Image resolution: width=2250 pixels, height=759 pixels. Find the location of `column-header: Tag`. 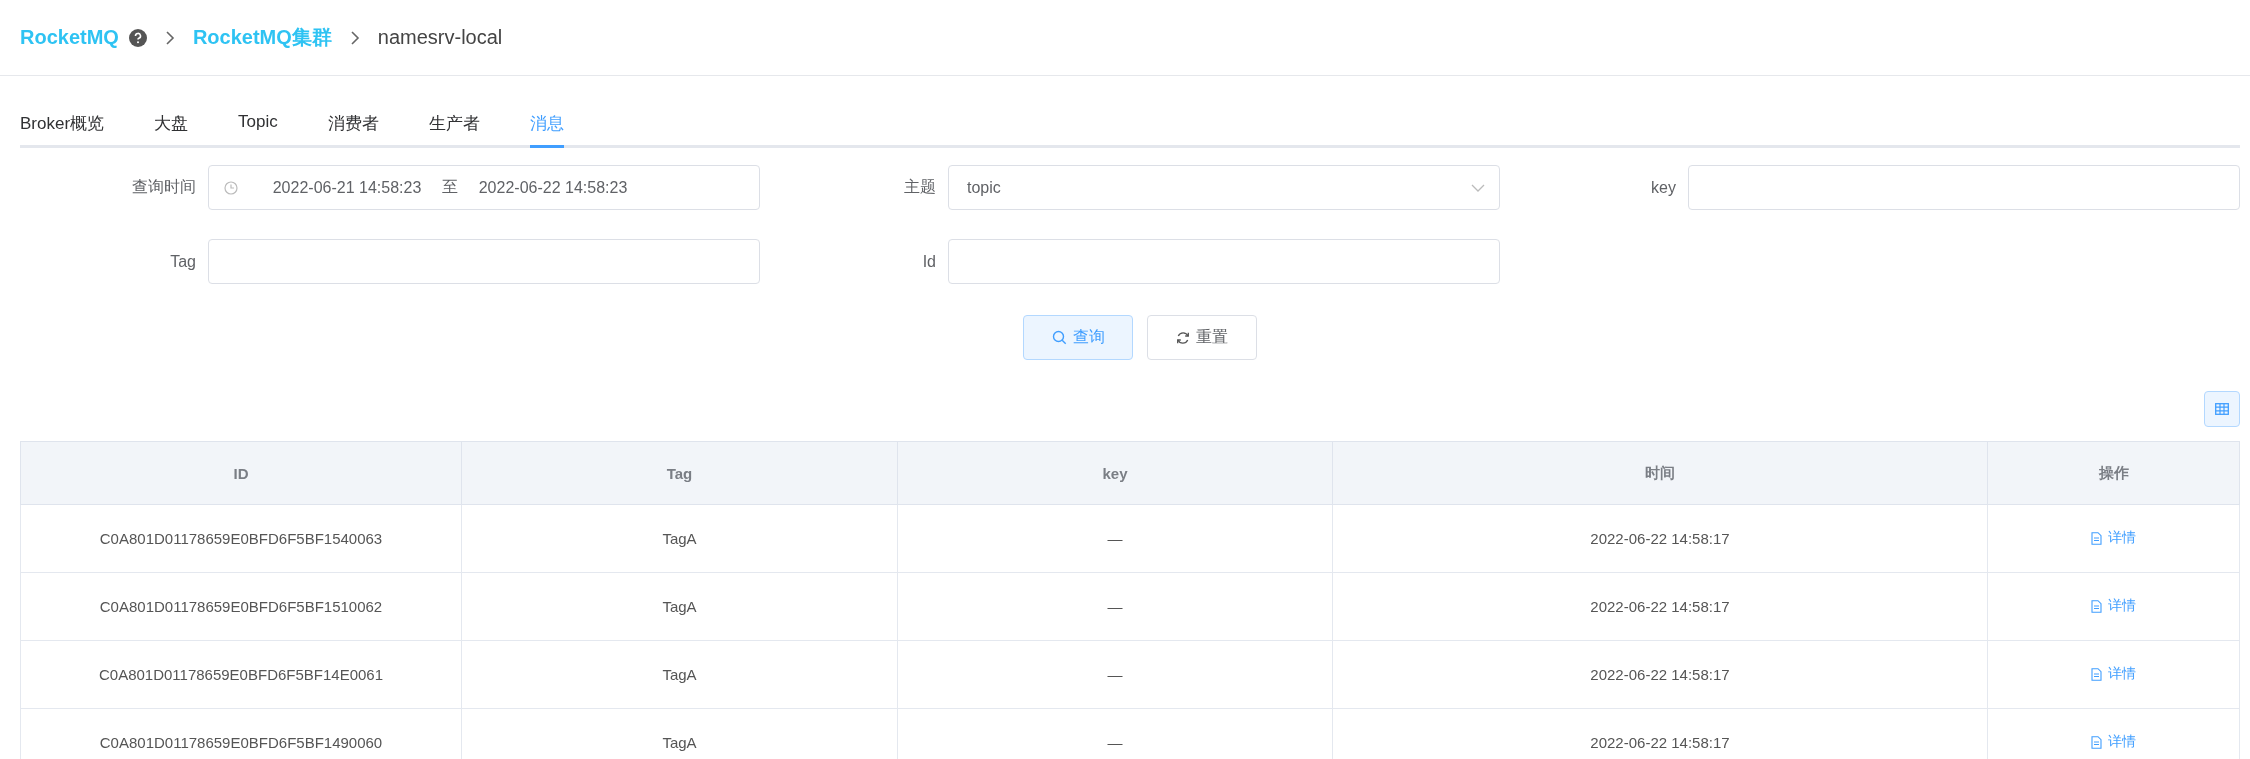

column-header: Tag is located at coordinates (679, 473).